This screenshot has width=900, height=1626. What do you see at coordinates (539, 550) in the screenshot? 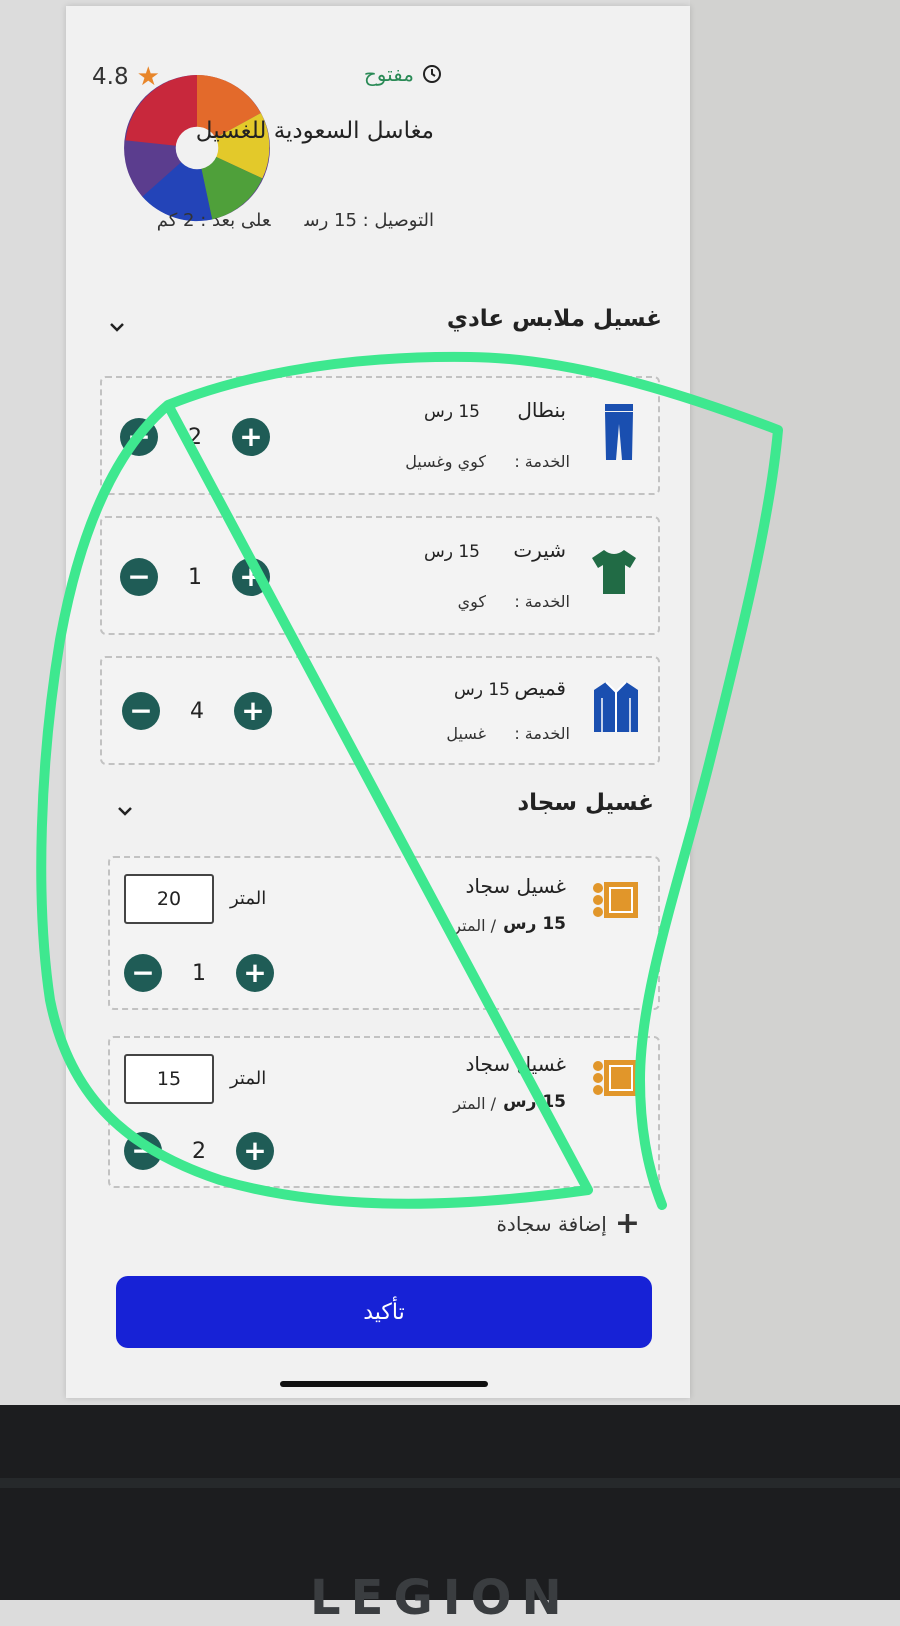
I see `item-name: شيرت` at bounding box center [539, 550].